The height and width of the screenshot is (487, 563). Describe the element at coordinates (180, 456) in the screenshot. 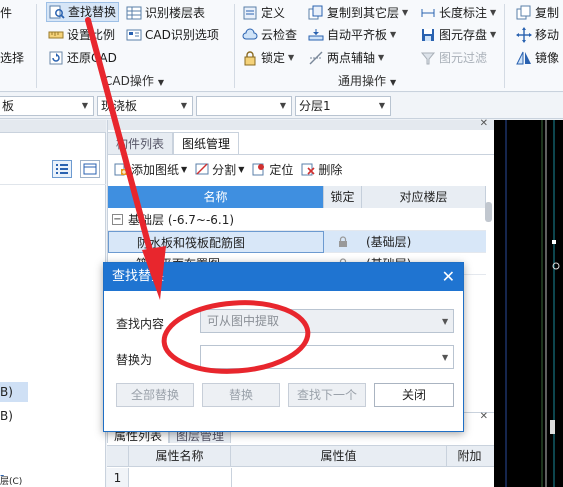

I see `column-header-prop-name: 属性名称` at that location.